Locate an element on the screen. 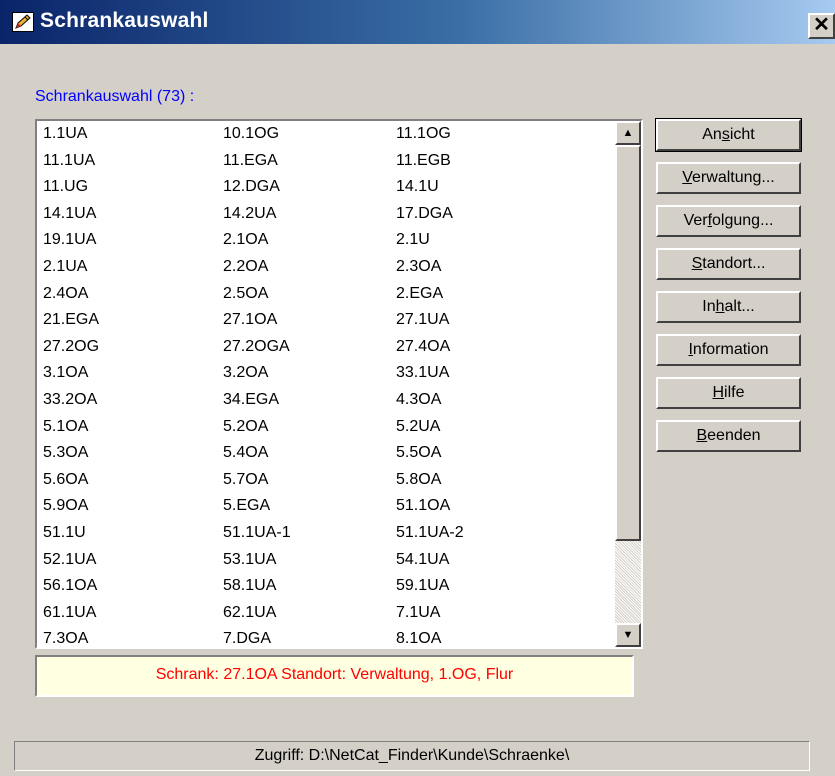 The width and height of the screenshot is (835, 776). title-bar: Schrankauswahl ✕ is located at coordinates (417, 22).